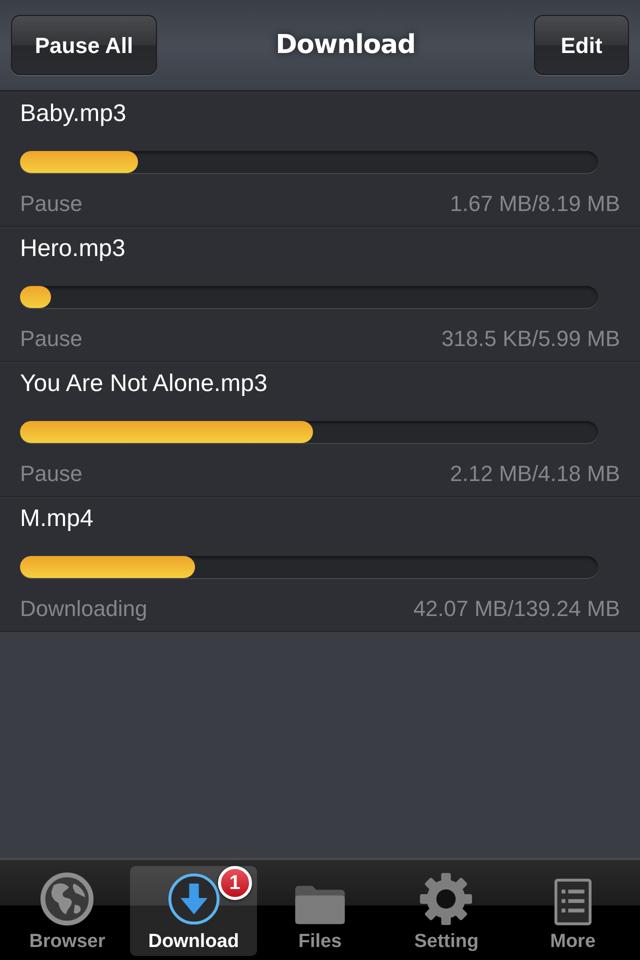 The image size is (640, 960). What do you see at coordinates (581, 45) in the screenshot?
I see `edit-button: Edit` at bounding box center [581, 45].